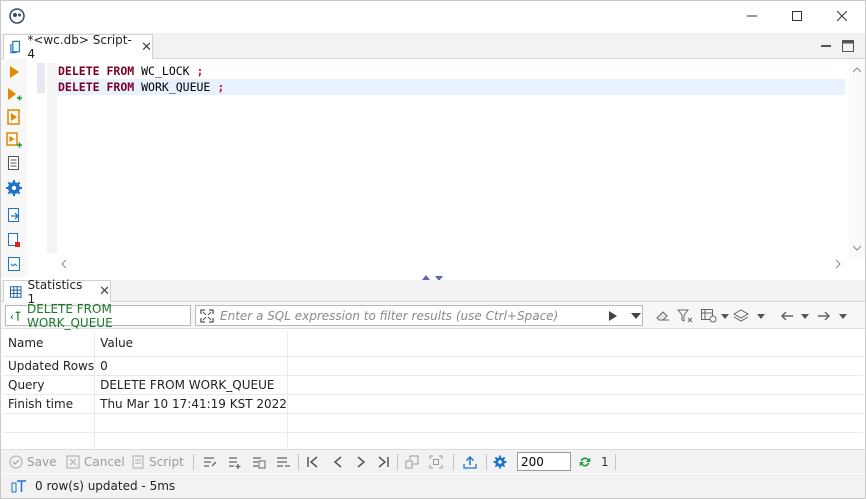 The image size is (866, 499). Describe the element at coordinates (636, 316) in the screenshot. I see `filter-history-dropdown` at that location.